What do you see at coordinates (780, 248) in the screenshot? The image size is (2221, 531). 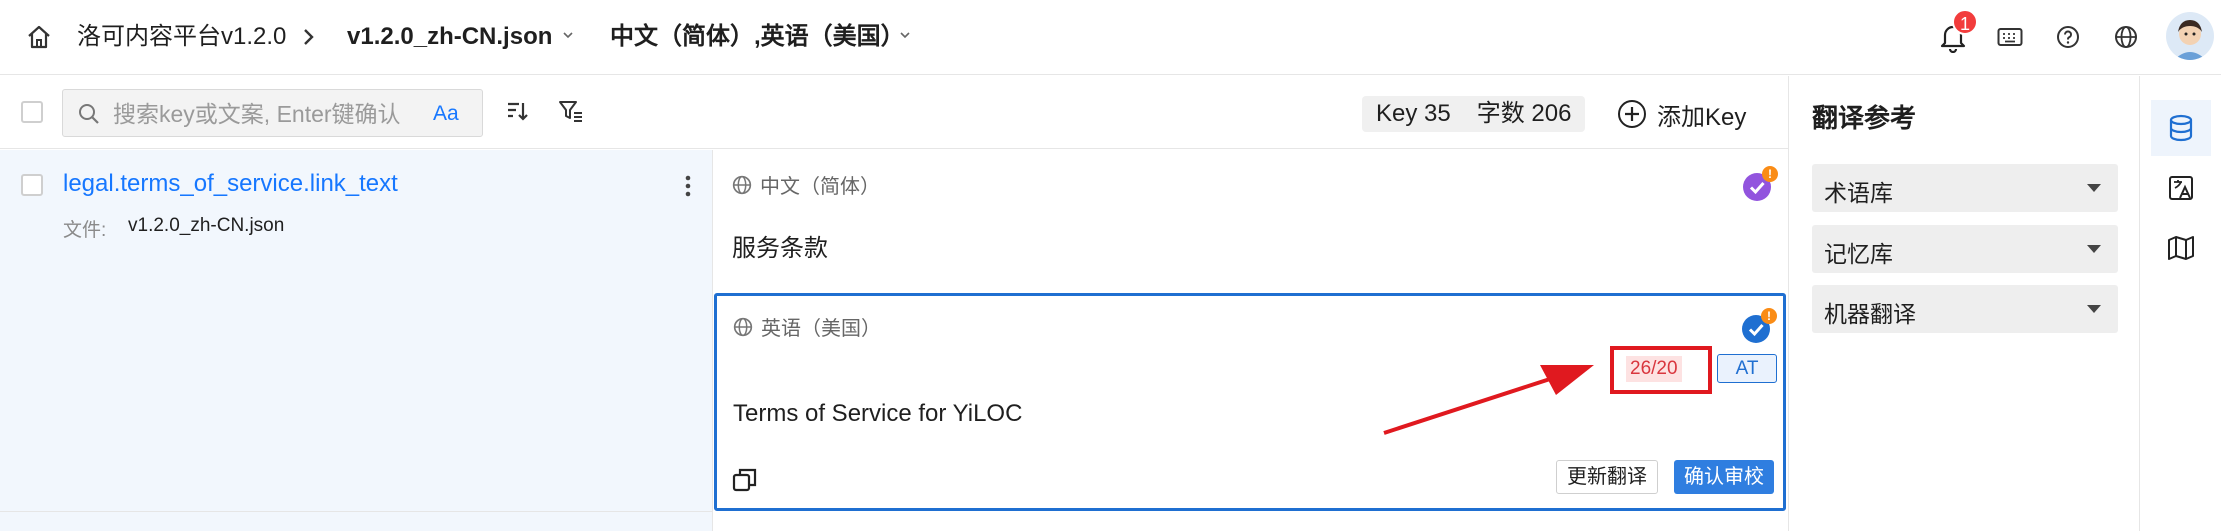 I see `source-text: 服务条款` at bounding box center [780, 248].